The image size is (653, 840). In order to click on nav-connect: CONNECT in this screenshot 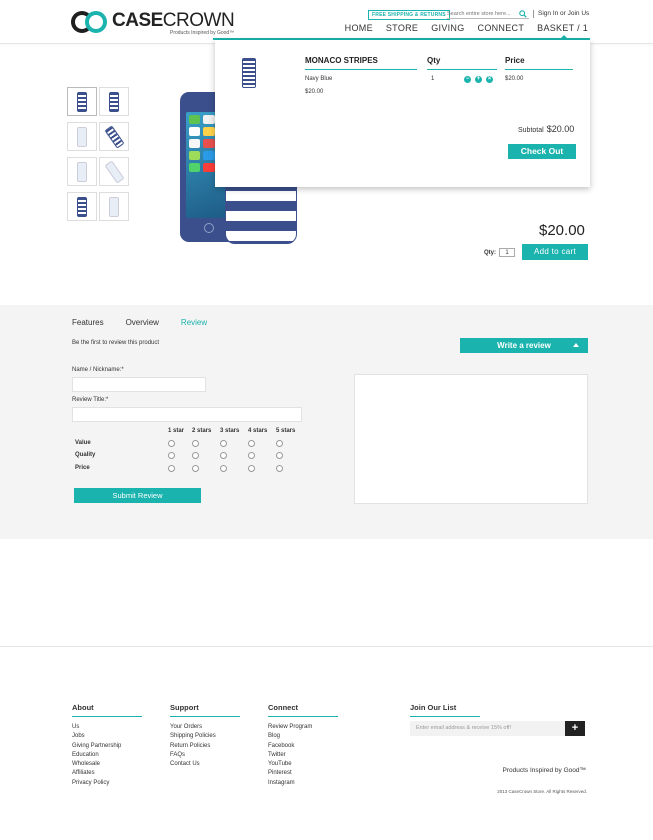, I will do `click(501, 28)`.